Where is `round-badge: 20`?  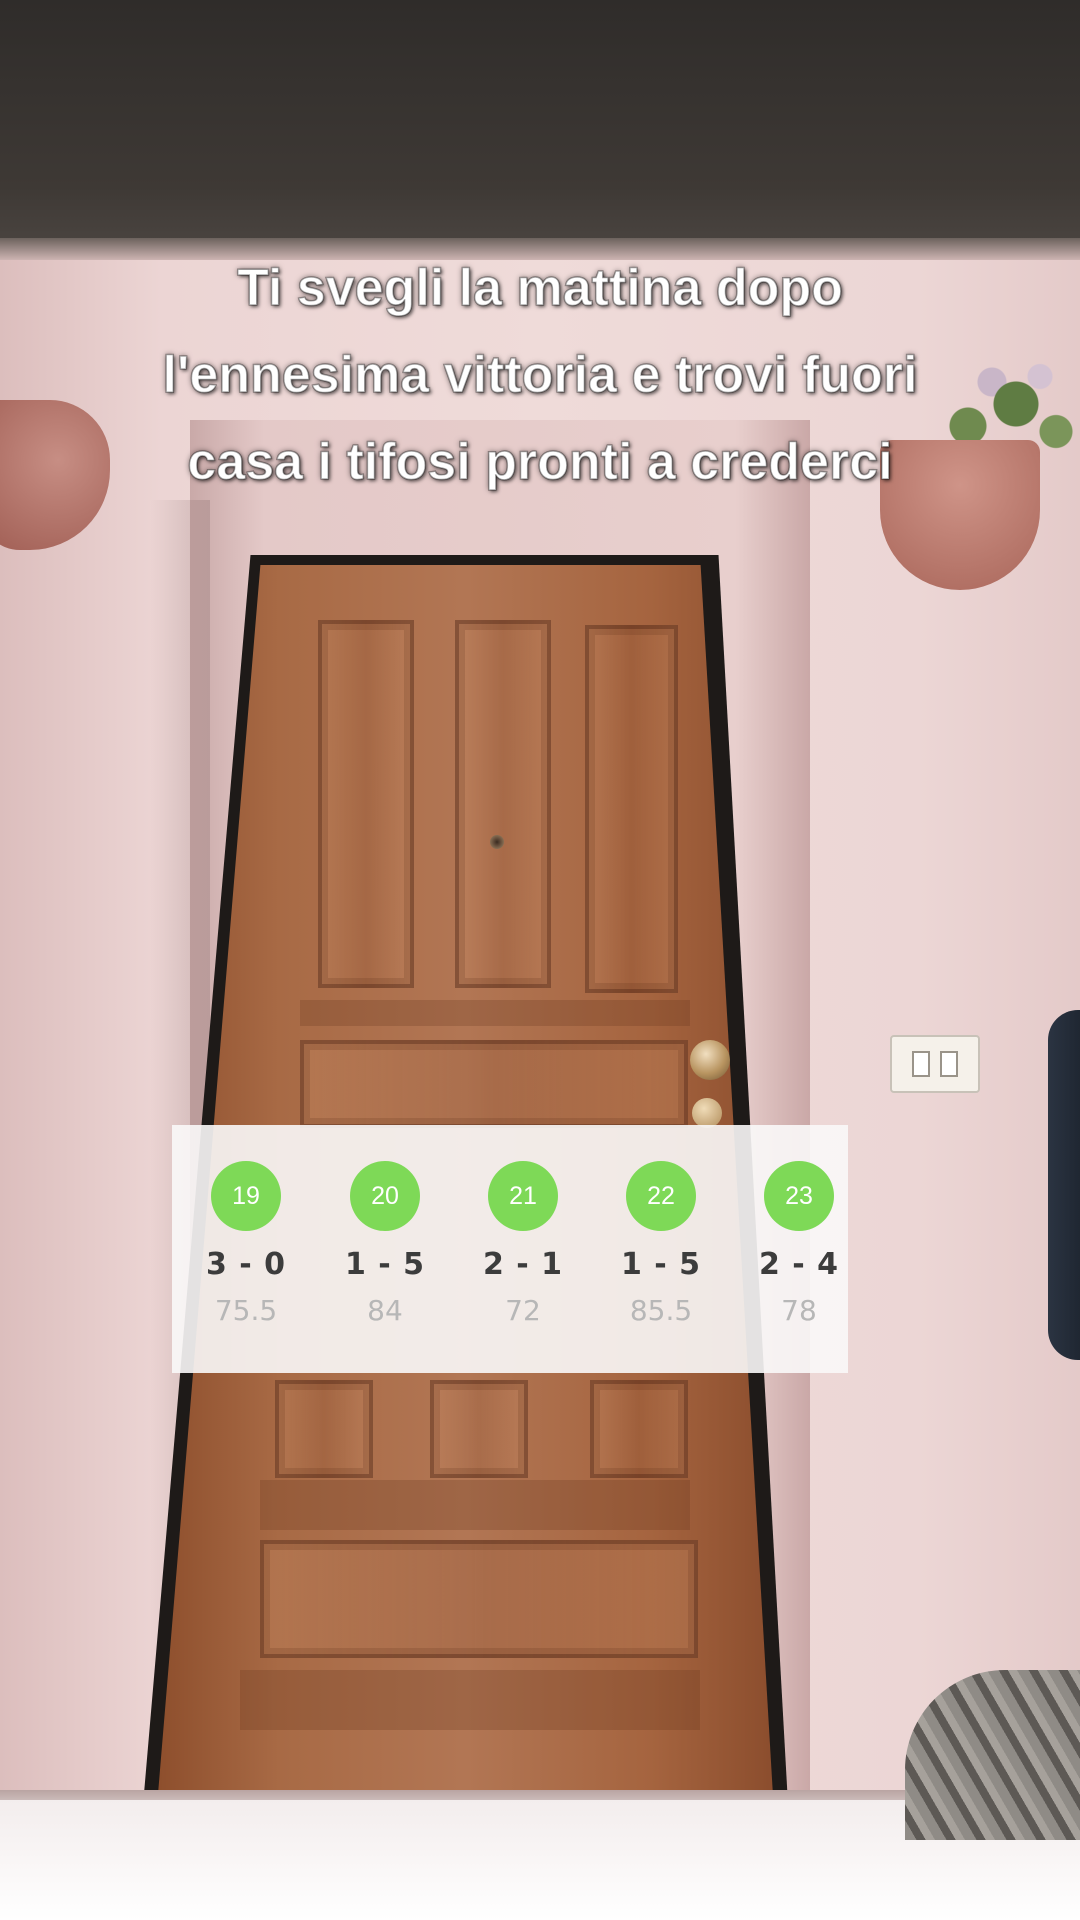
round-badge: 20 is located at coordinates (385, 1196).